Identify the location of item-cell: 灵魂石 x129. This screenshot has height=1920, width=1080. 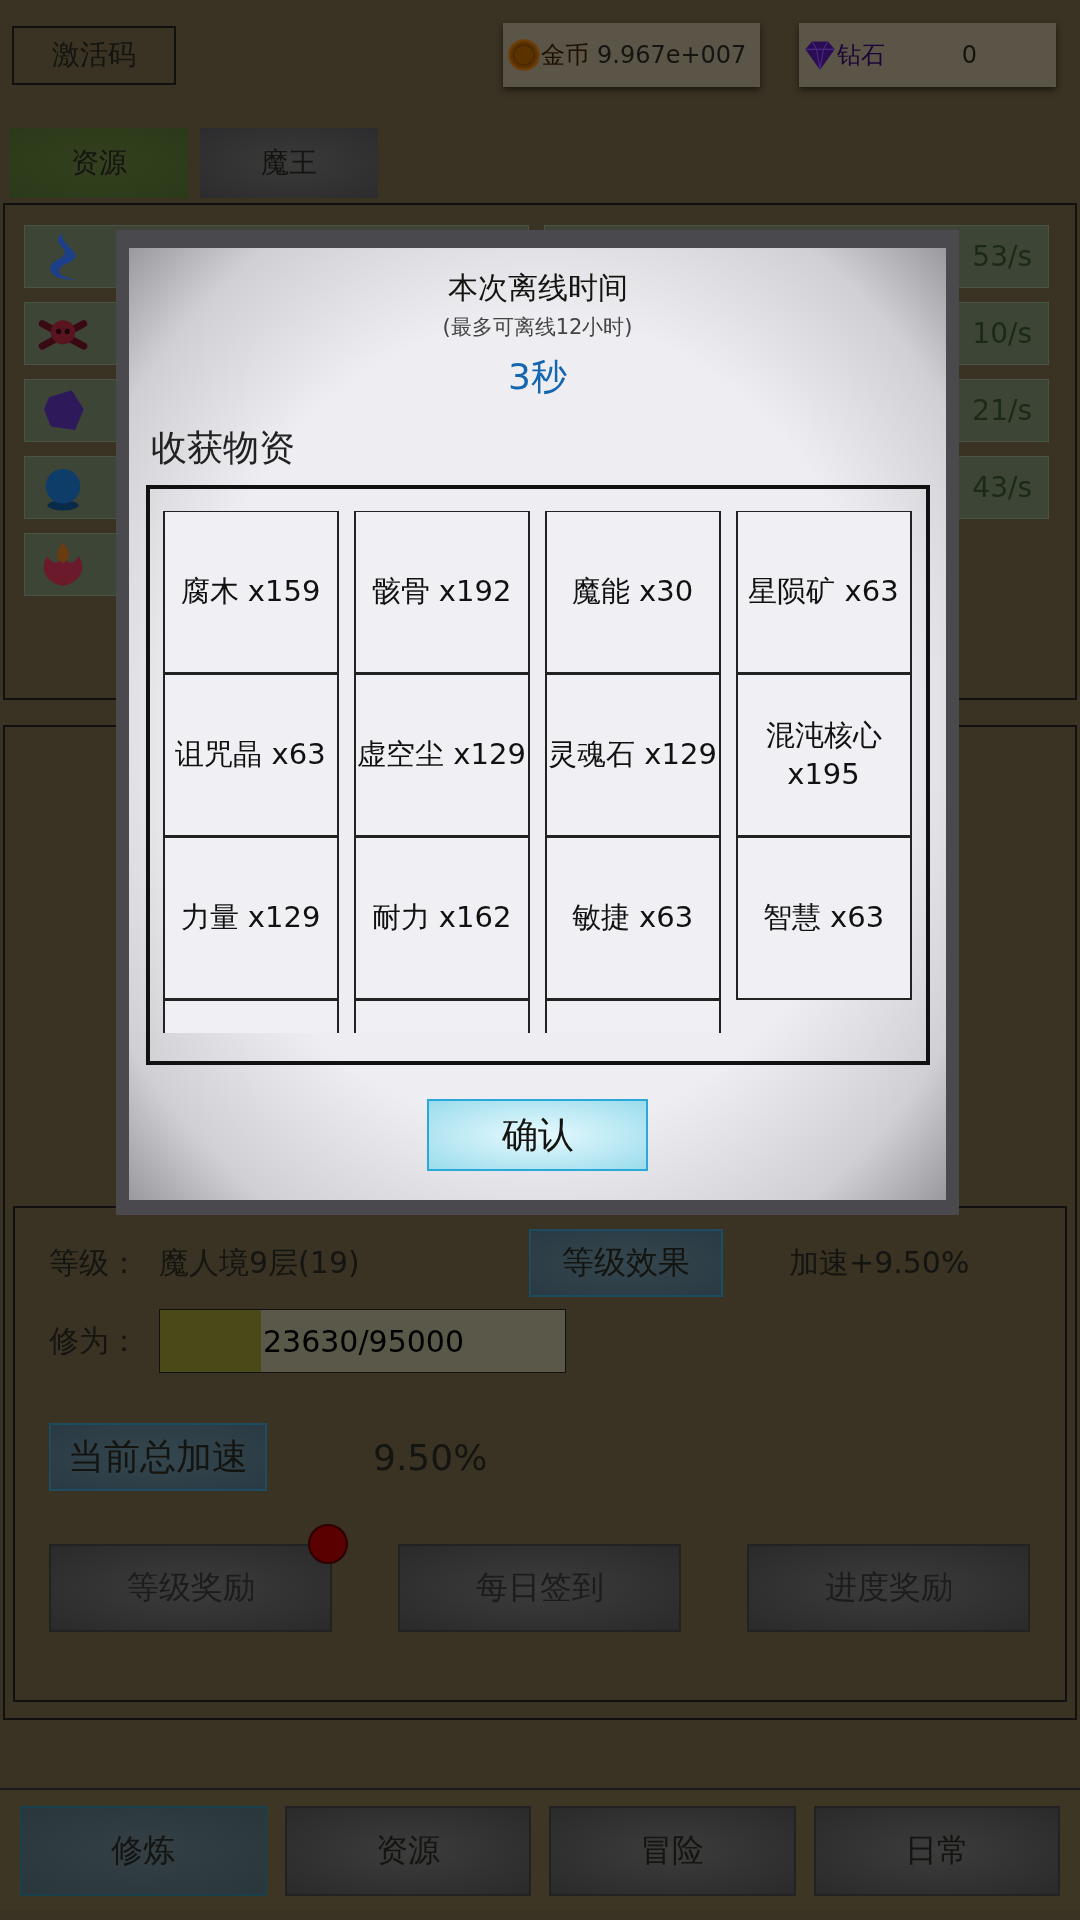
(632, 755).